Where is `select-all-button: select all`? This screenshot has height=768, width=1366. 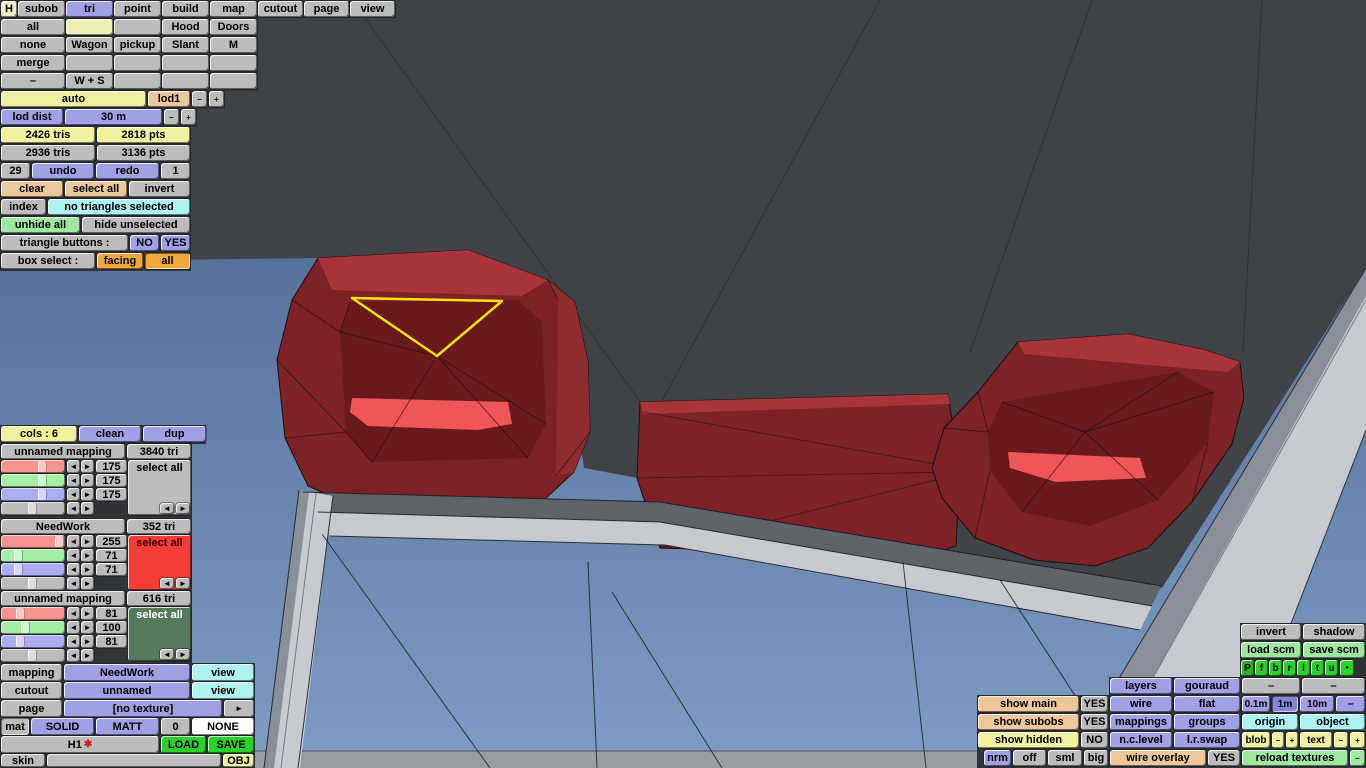
select-all-button: select all is located at coordinates (96, 189).